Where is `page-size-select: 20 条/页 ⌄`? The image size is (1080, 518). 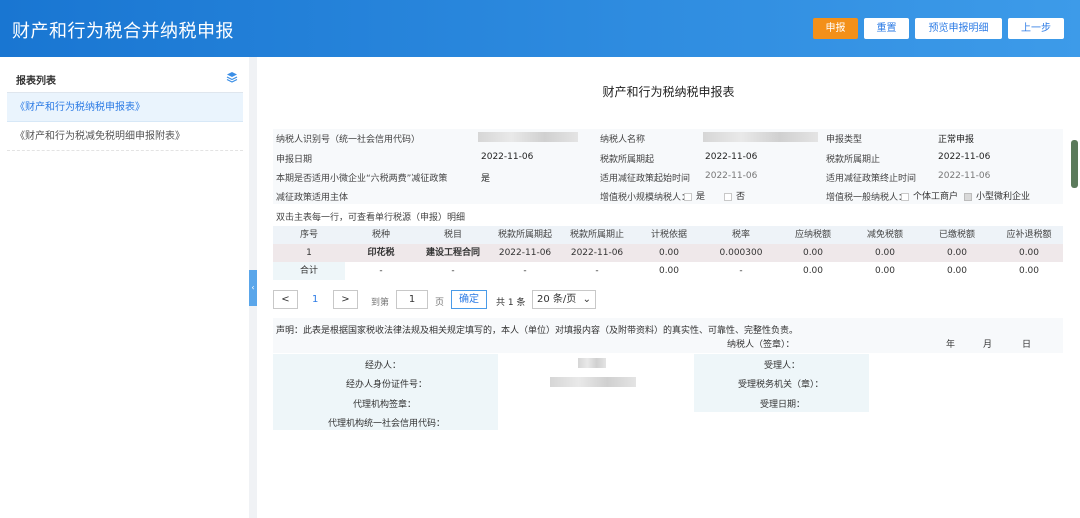
page-size-select: 20 条/页 ⌄ is located at coordinates (564, 299).